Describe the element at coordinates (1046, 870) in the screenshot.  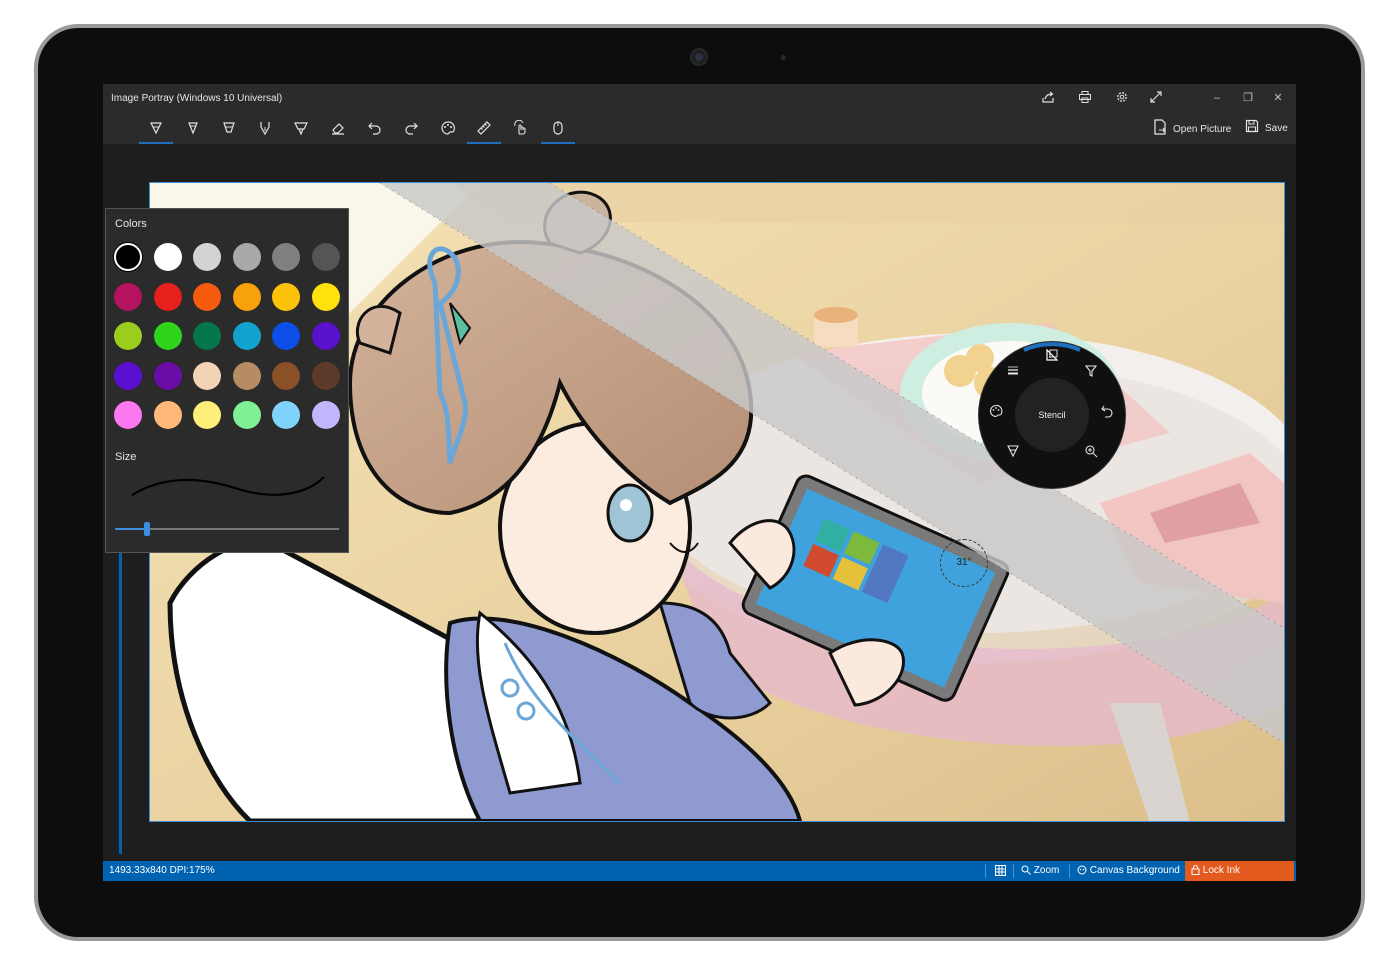
I see `zoom-label: Zoom` at that location.